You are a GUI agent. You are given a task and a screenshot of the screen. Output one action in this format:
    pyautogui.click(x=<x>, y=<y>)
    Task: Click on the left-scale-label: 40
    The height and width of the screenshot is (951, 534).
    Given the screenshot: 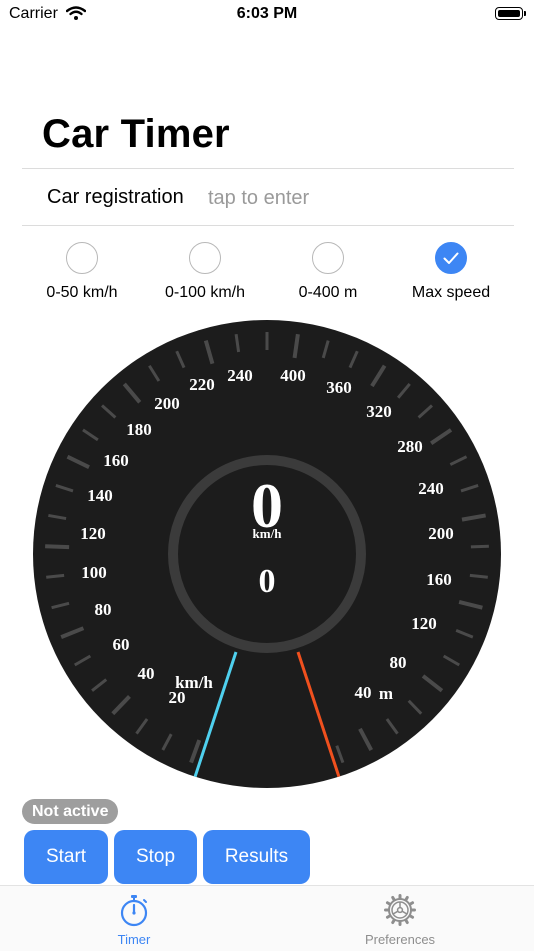 What is the action you would take?
    pyautogui.click(x=146, y=673)
    